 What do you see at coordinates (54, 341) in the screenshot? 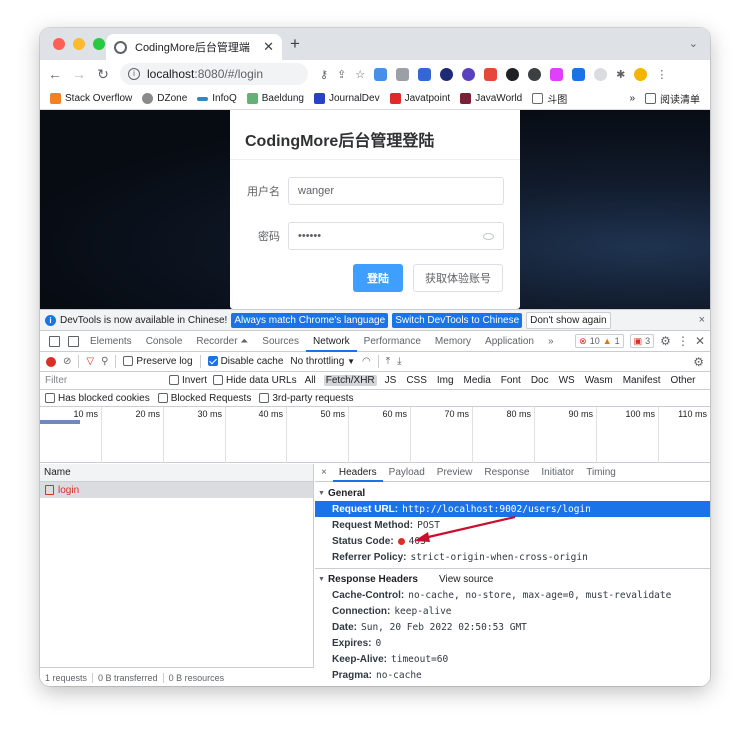
I see `inspect-element-icon` at bounding box center [54, 341].